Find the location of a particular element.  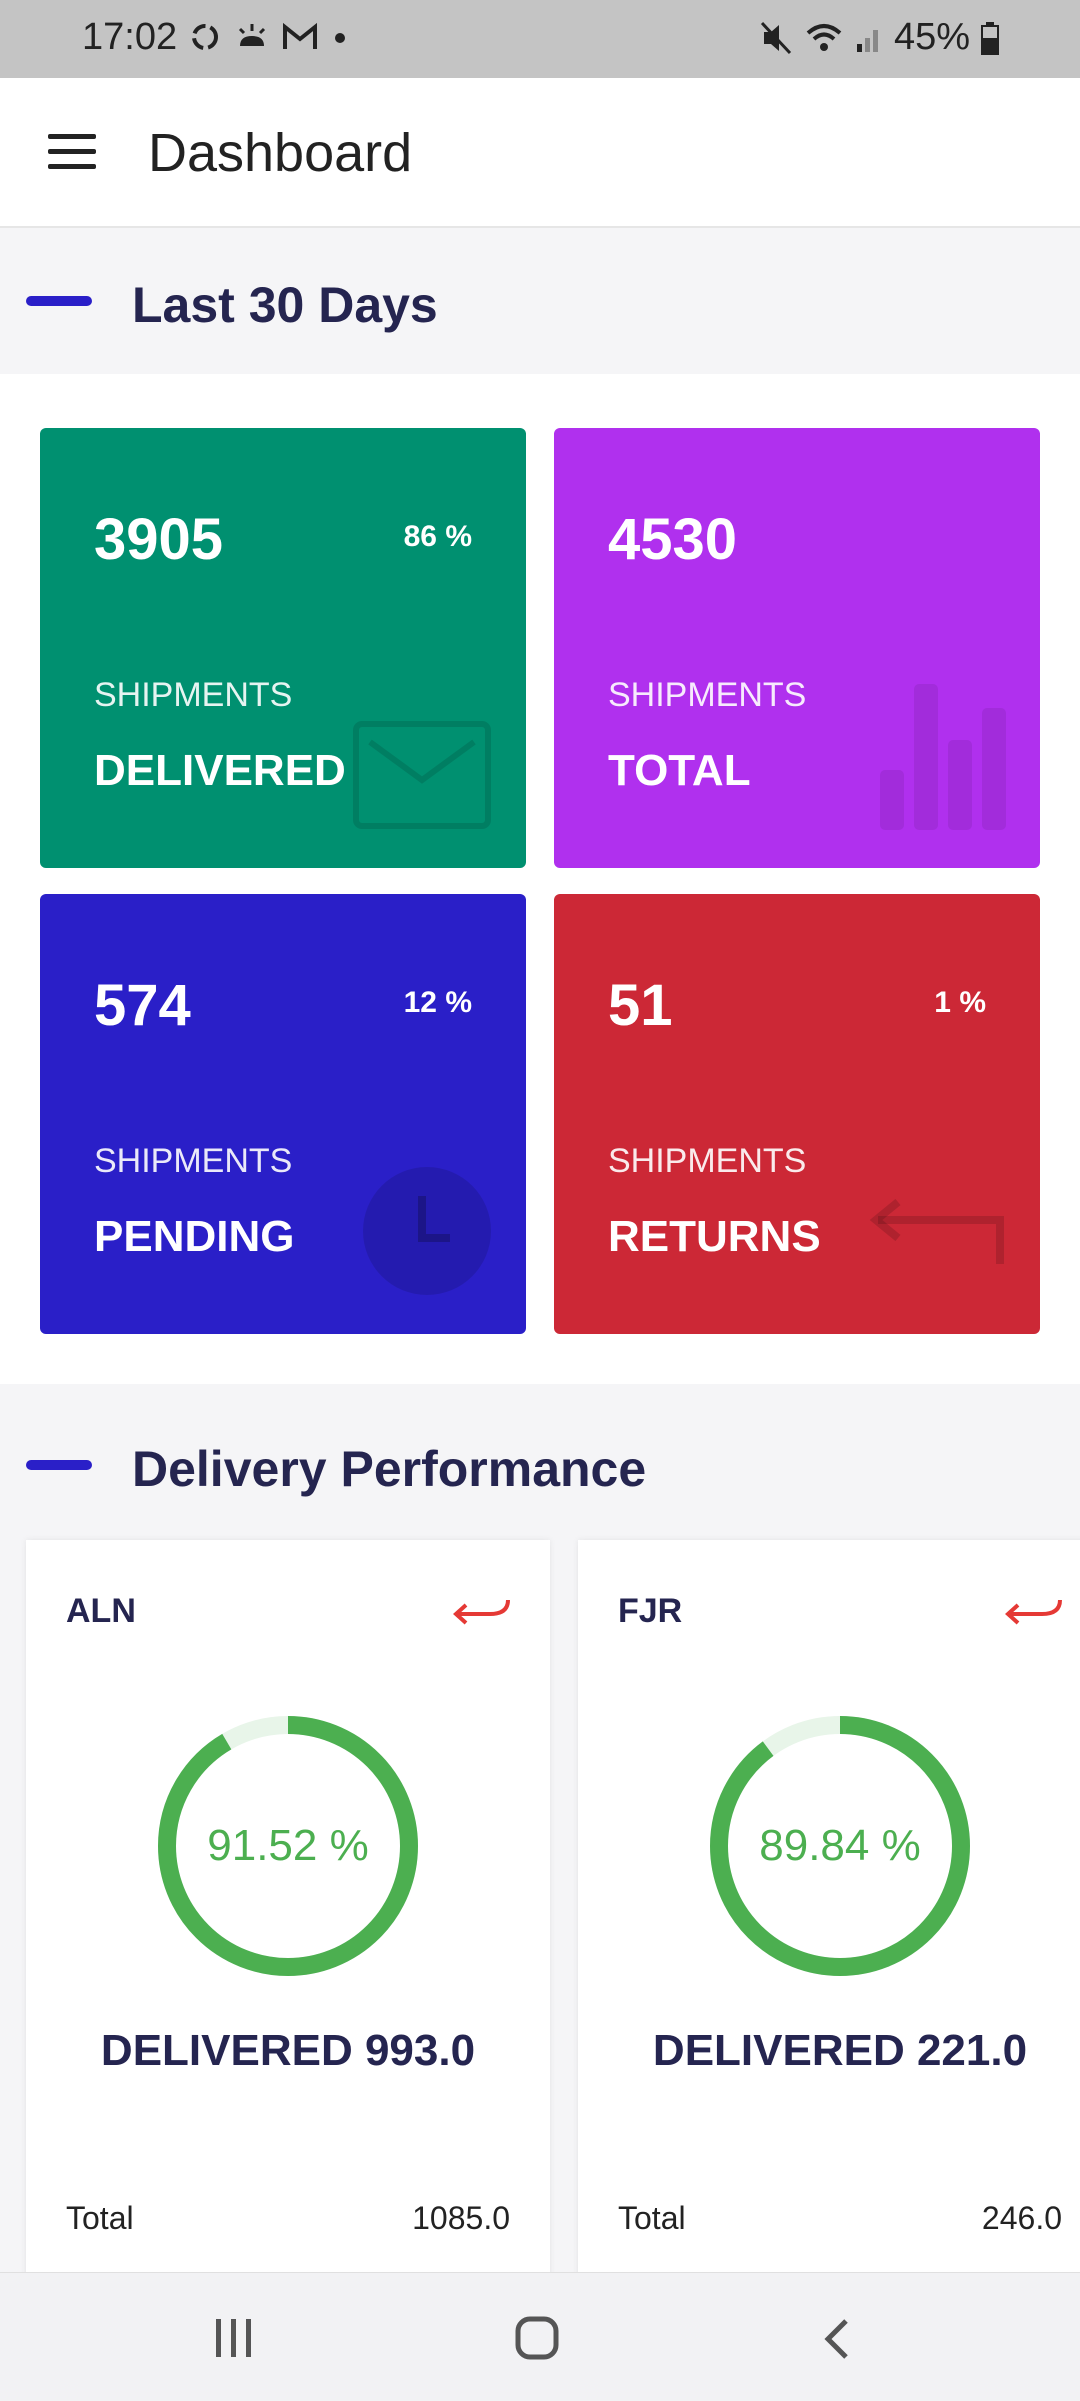

system-nav-bar is located at coordinates (540, 2336).